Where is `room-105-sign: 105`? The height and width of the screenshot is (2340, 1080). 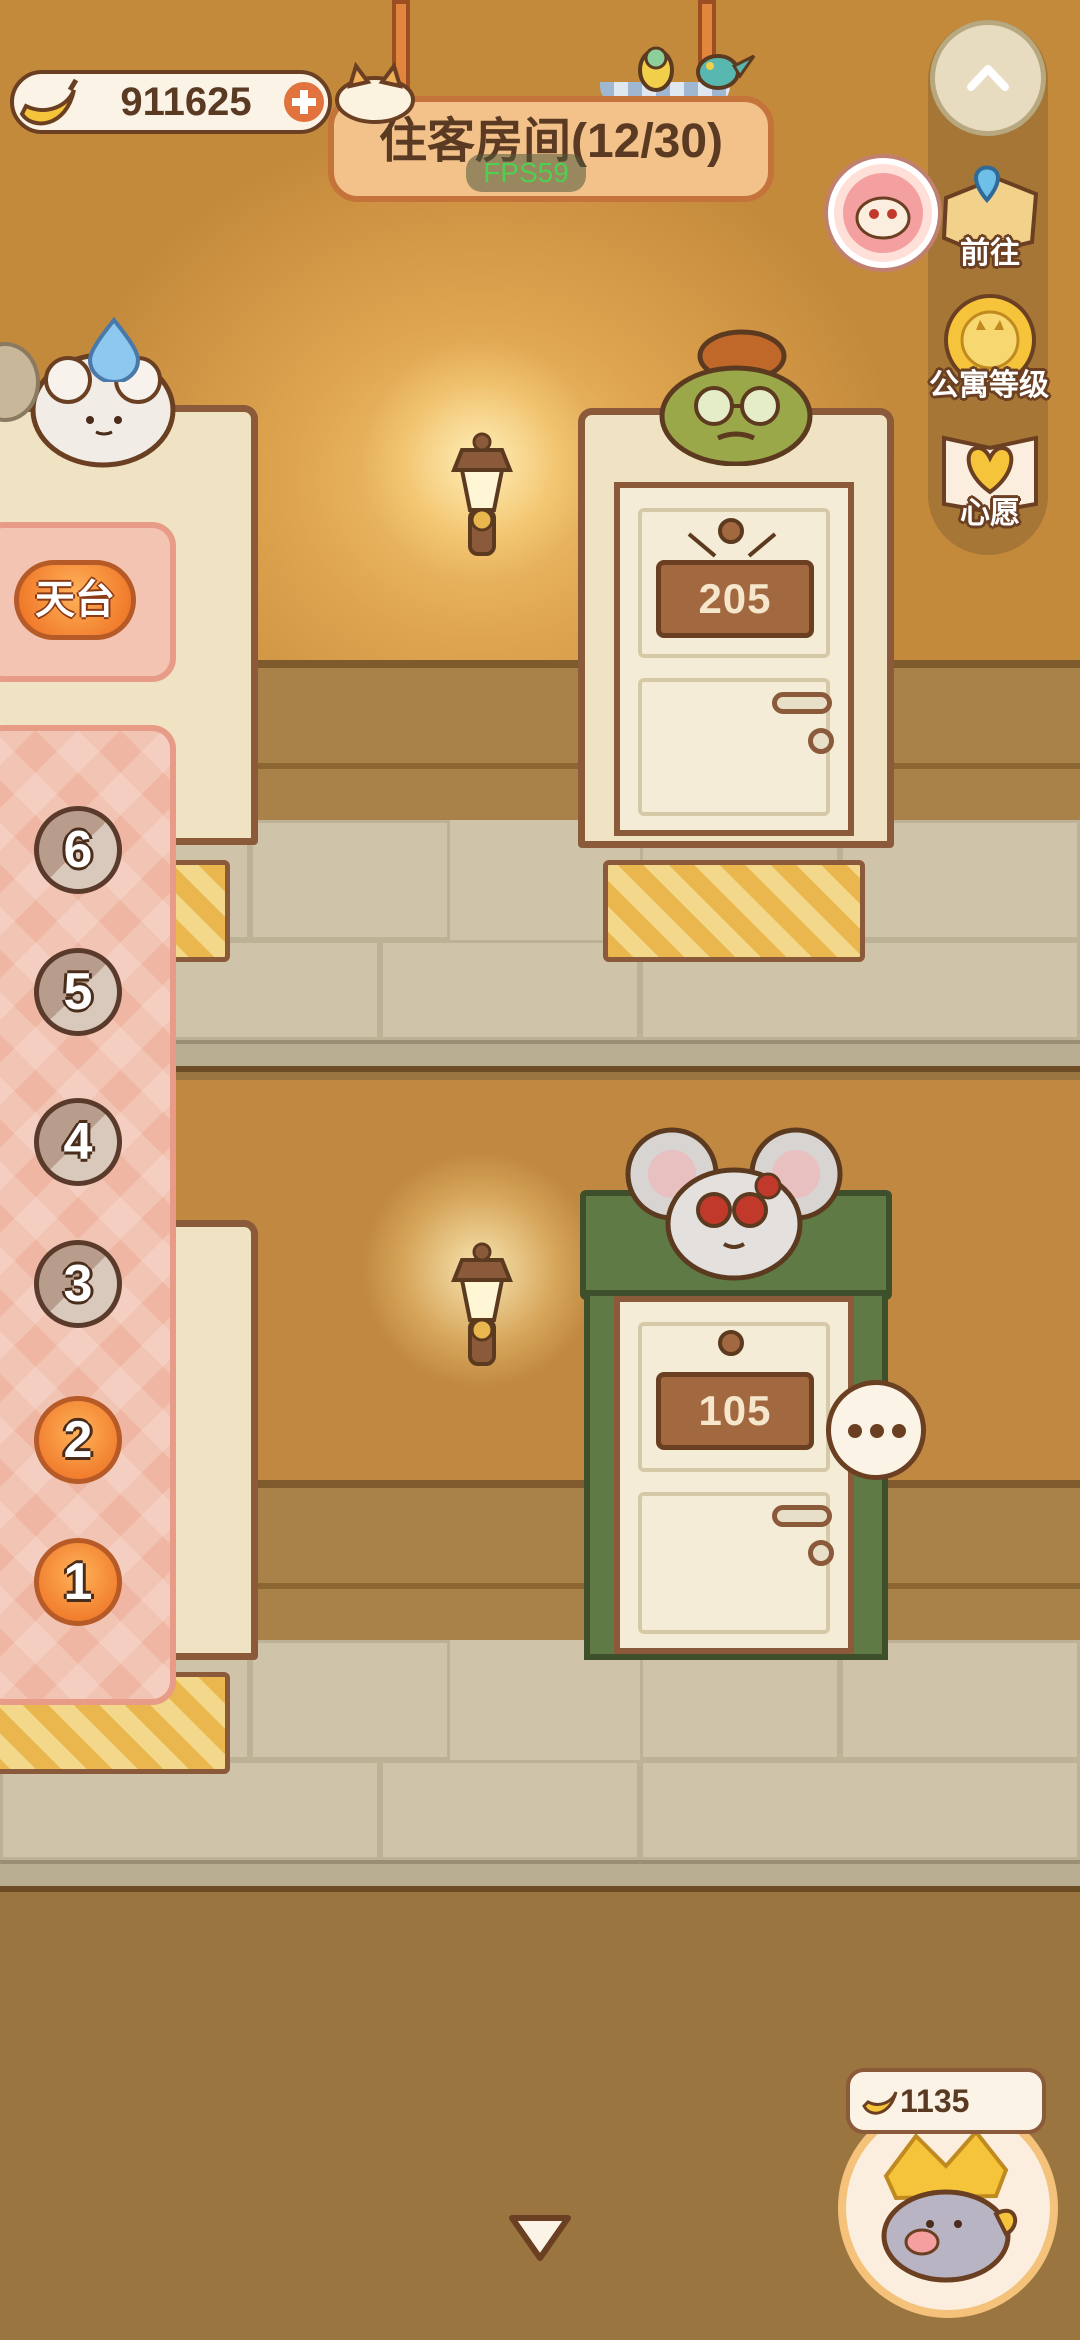
room-105-sign: 105 is located at coordinates (735, 1411).